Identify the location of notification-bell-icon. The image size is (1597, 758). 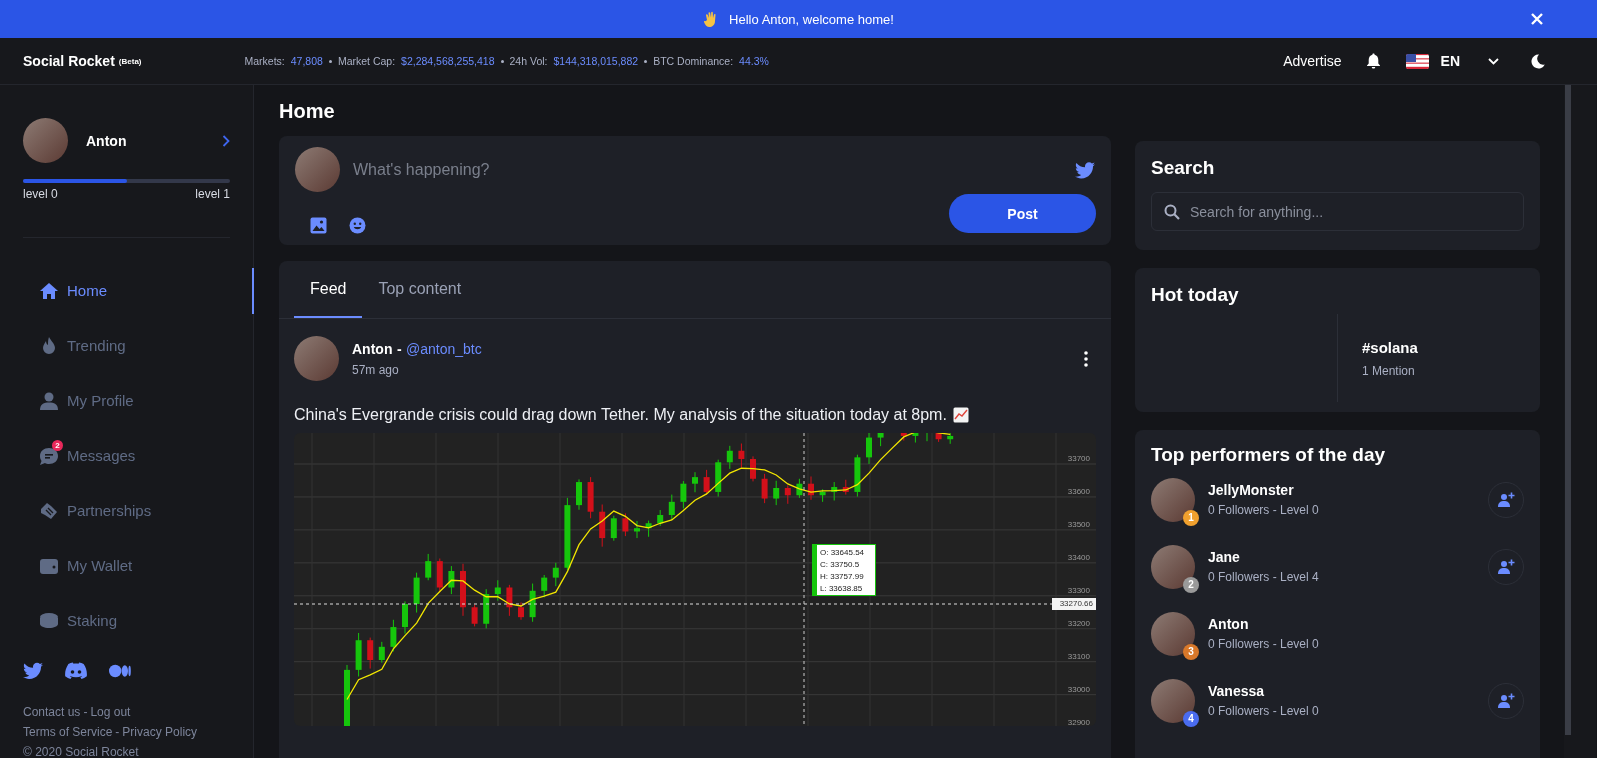
(1373, 61).